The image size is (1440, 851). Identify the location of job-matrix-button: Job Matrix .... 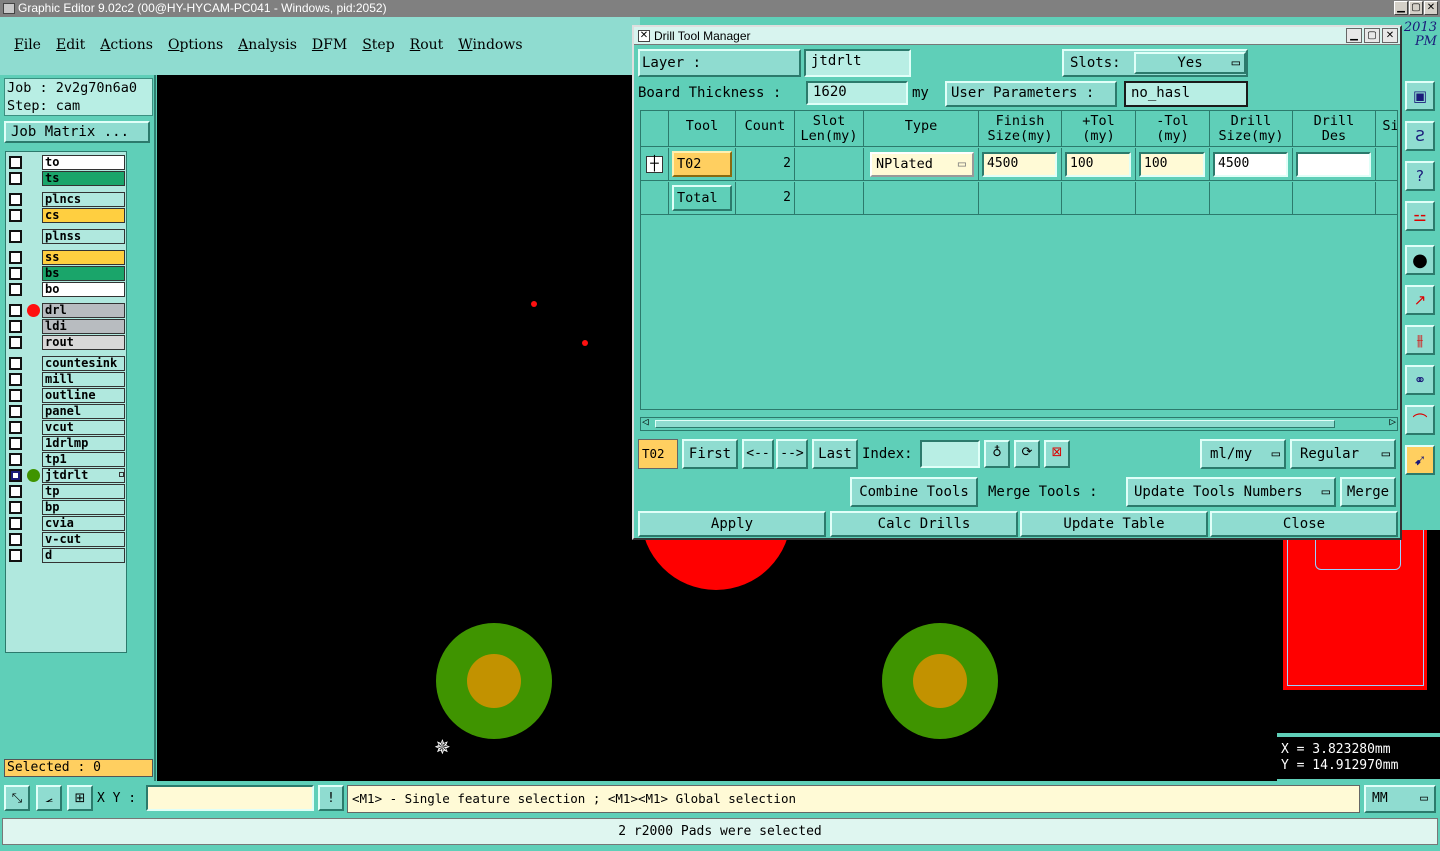
(77, 132).